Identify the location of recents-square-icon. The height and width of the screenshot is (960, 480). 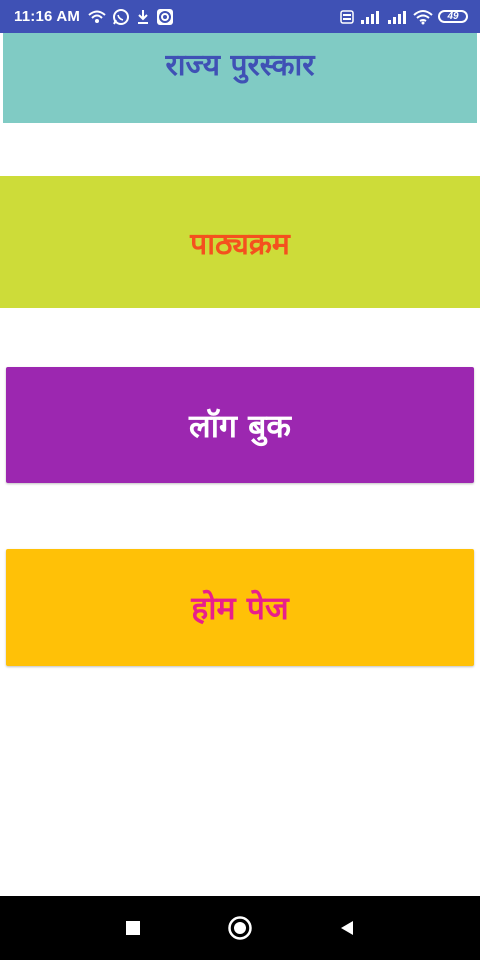
(133, 928).